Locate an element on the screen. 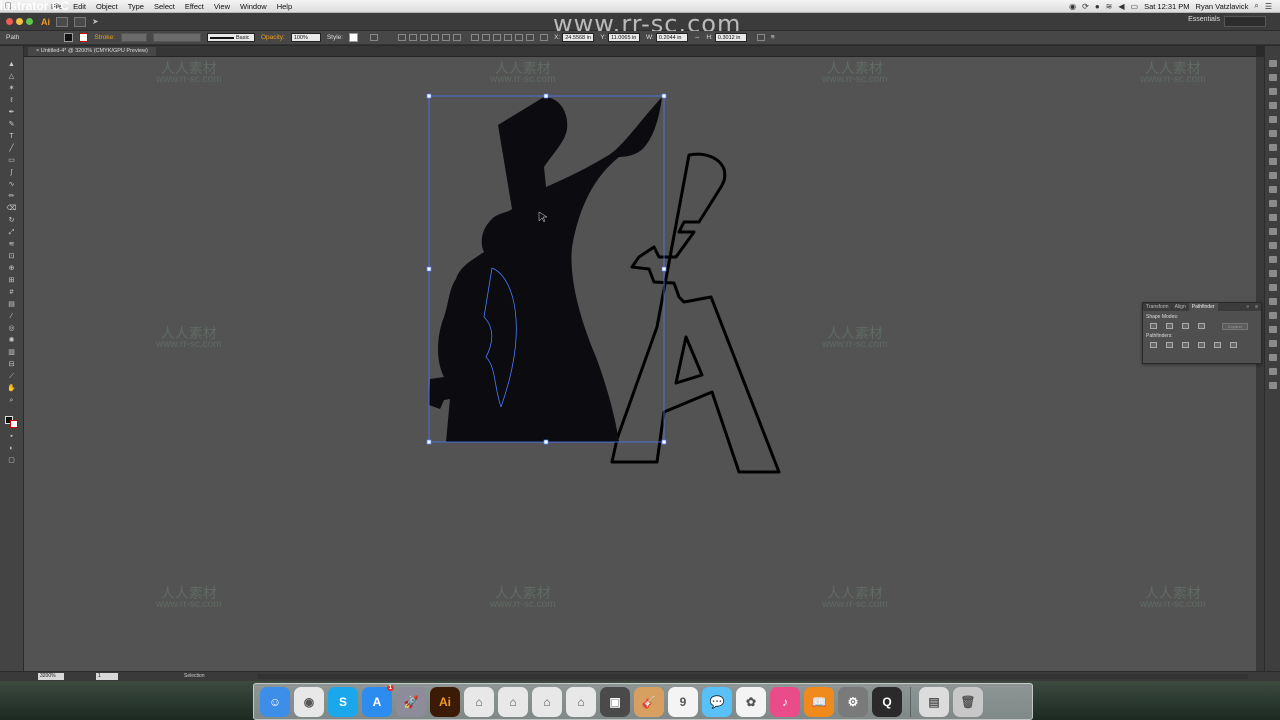 The height and width of the screenshot is (720, 1280). unite-button is located at coordinates (1153, 326).